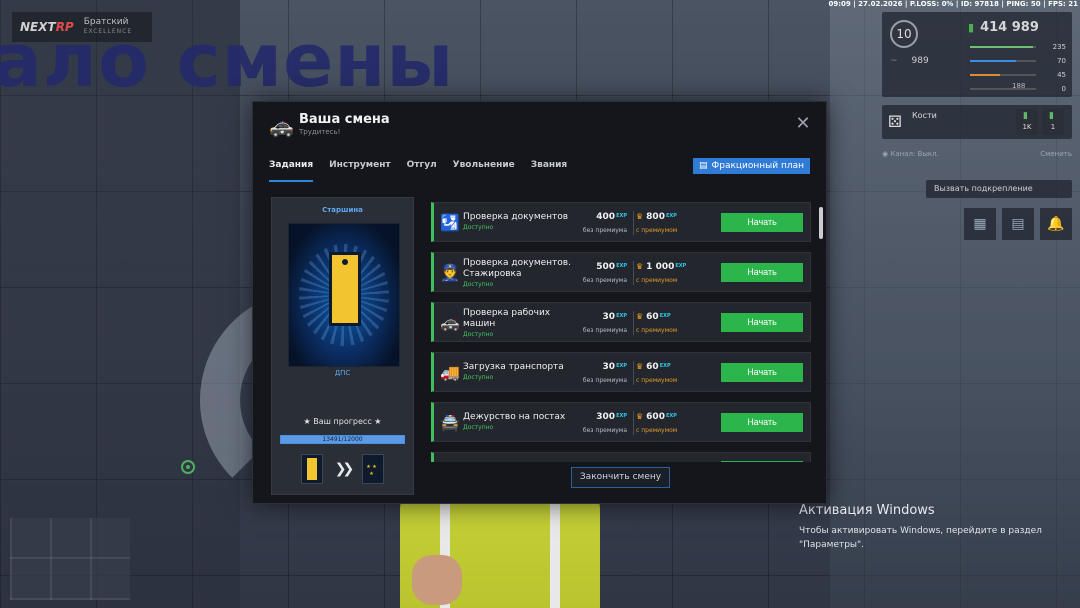  I want to click on rank-transition: ❯❯, so click(342, 469).